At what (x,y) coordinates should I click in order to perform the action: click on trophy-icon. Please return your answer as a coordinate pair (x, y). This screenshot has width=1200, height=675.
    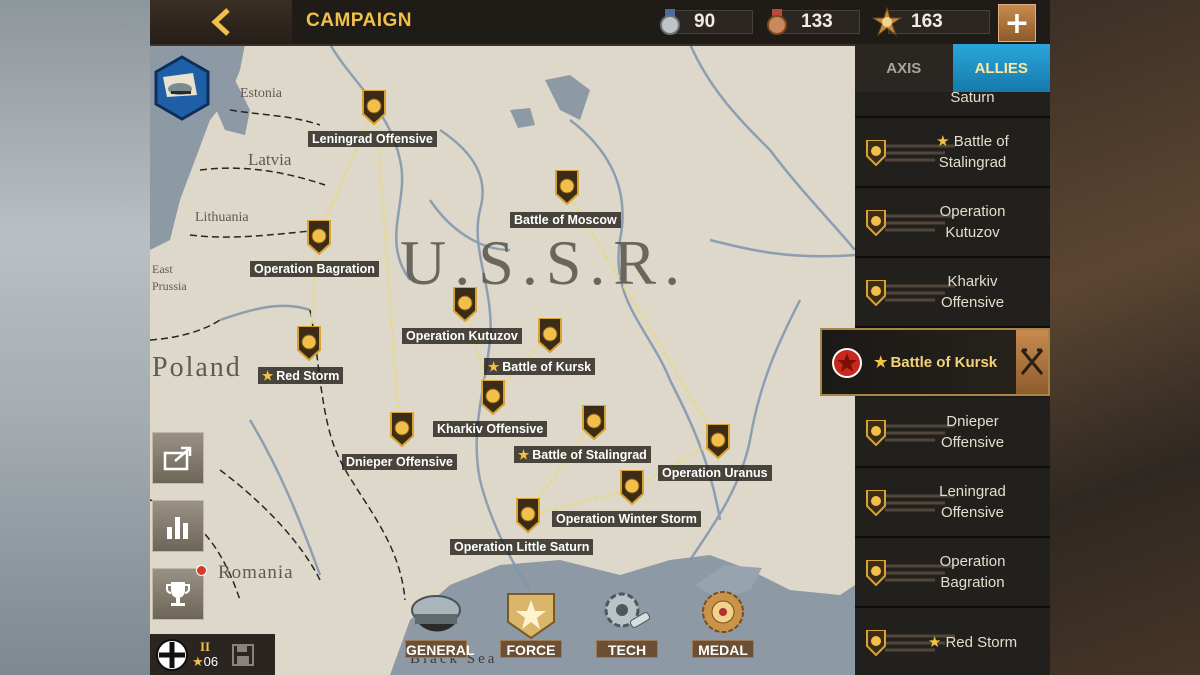
    Looking at the image, I should click on (178, 594).